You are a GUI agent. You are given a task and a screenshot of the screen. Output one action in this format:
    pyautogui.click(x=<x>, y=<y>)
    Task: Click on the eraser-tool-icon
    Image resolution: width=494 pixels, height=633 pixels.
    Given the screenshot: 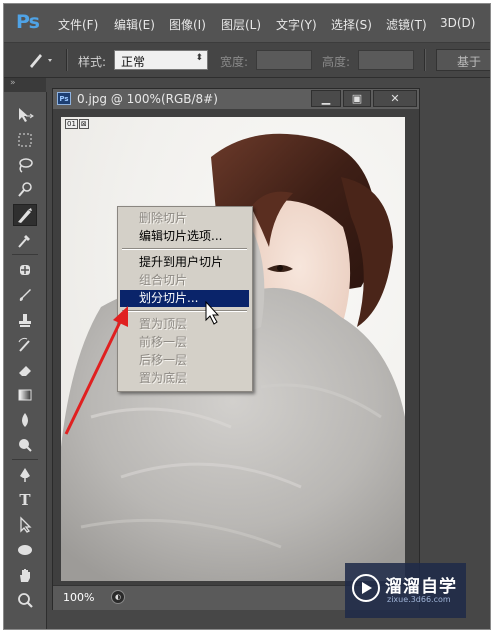 What is the action you would take?
    pyautogui.click(x=25, y=370)
    